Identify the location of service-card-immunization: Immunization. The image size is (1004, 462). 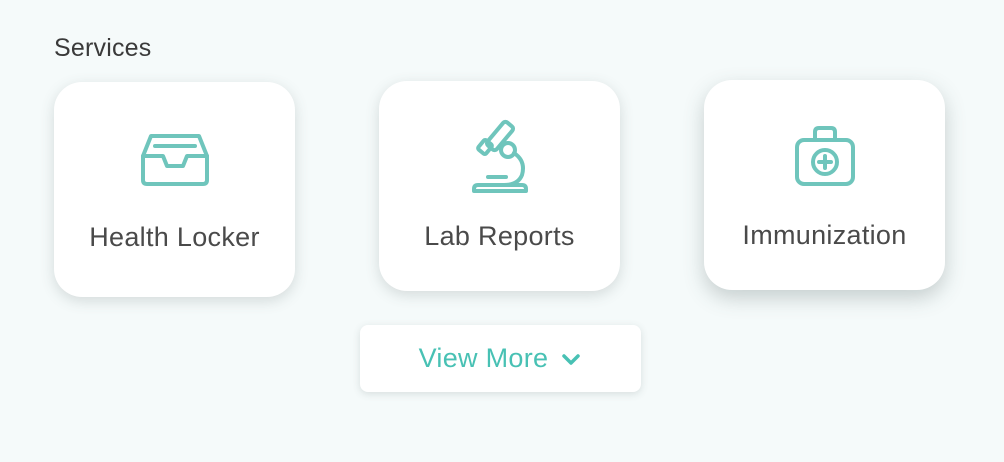
(824, 185).